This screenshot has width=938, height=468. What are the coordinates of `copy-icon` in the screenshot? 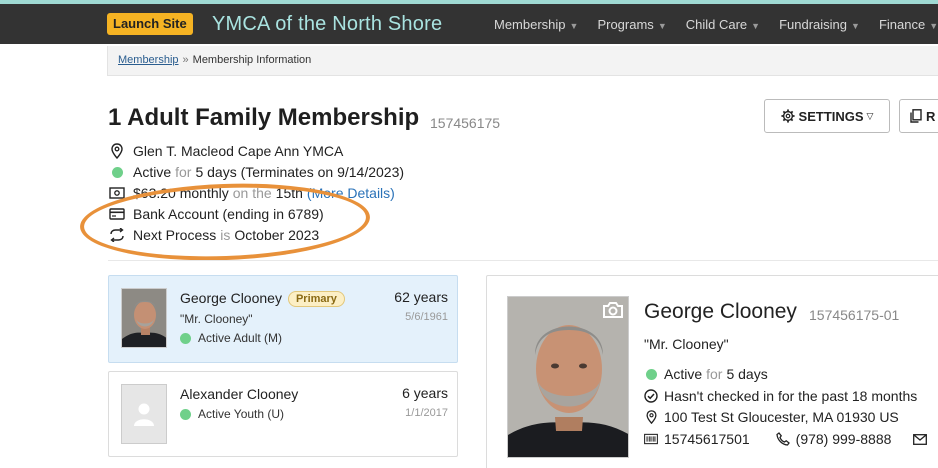 It's located at (916, 116).